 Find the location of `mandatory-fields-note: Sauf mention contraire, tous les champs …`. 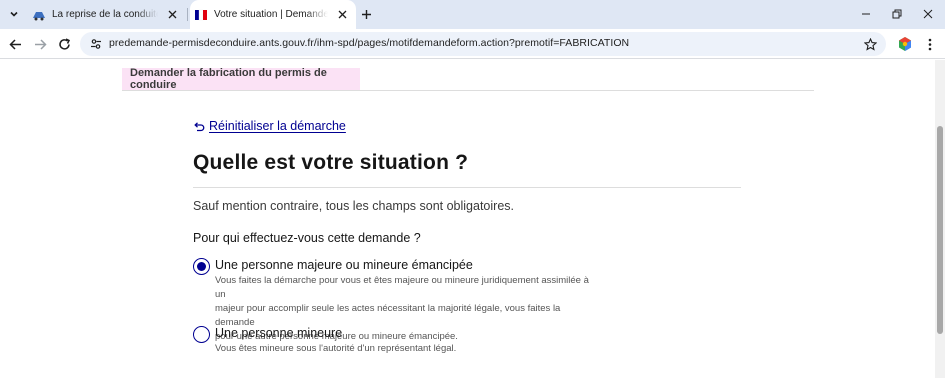

mandatory-fields-note: Sauf mention contraire, tous les champs … is located at coordinates (354, 206).